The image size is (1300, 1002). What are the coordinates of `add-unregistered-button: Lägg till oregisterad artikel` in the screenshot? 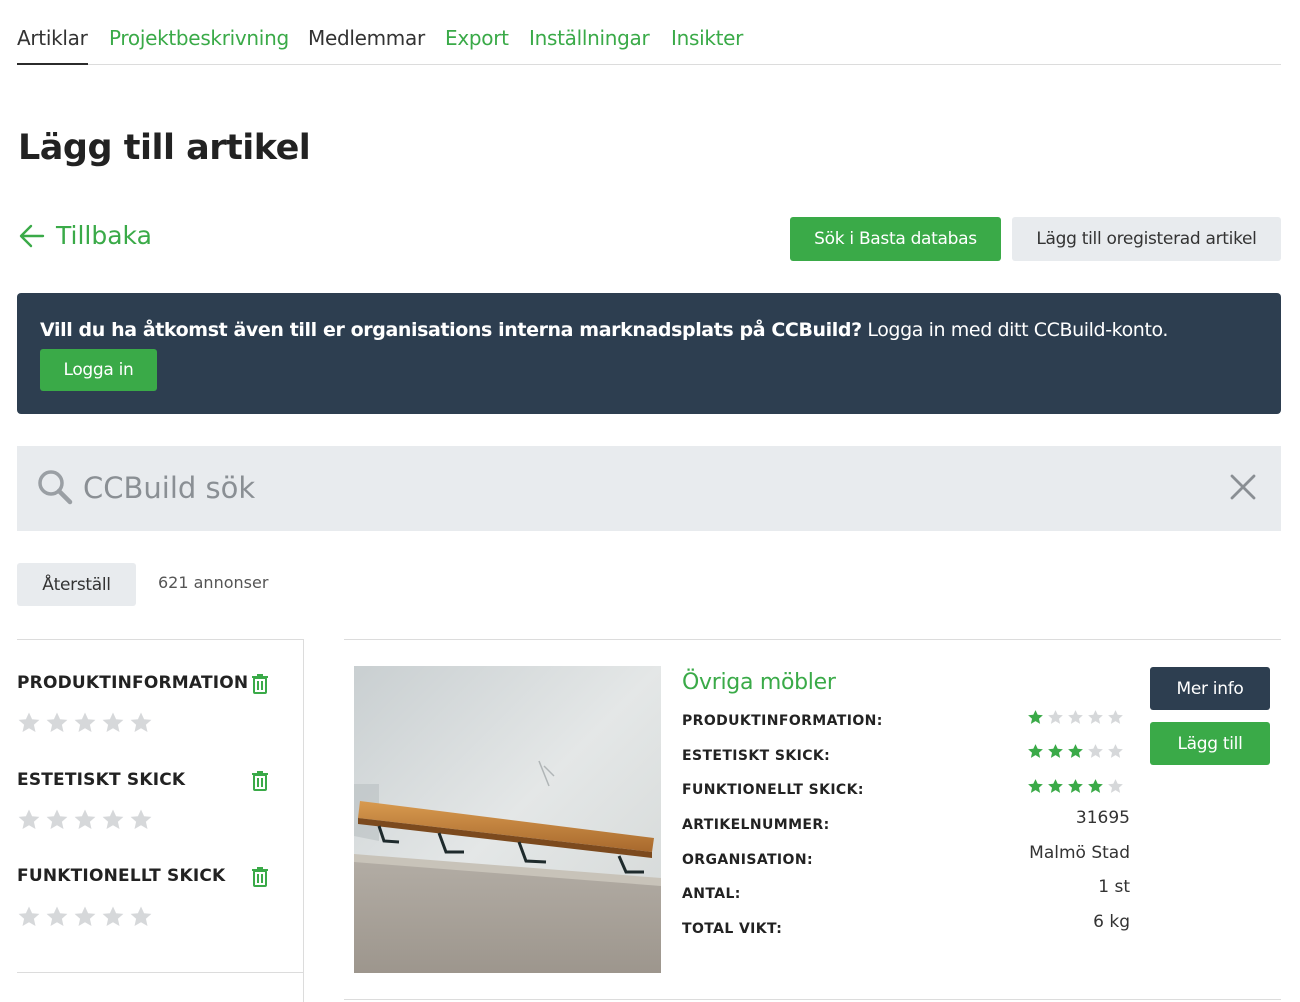 It's located at (1146, 239).